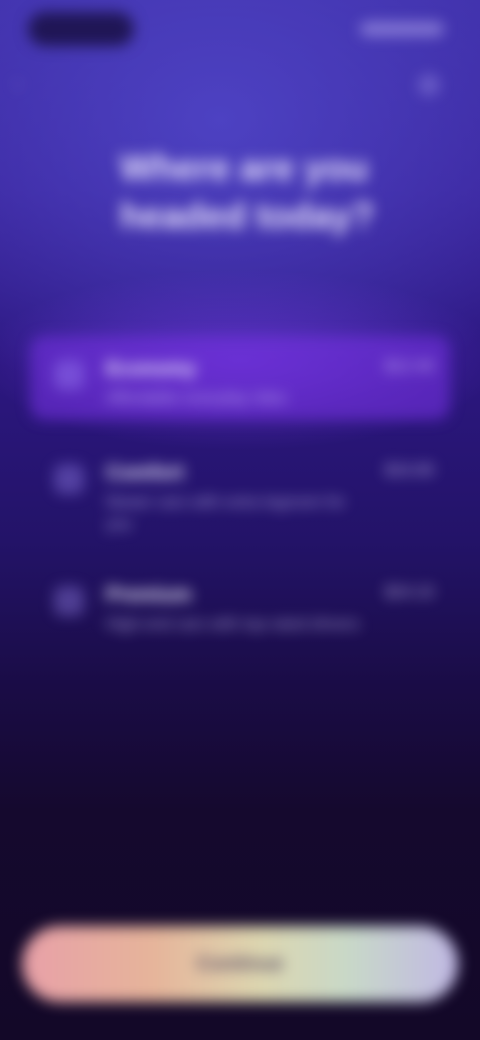 This screenshot has height=1040, width=480. What do you see at coordinates (197, 398) in the screenshot?
I see `option-description: Affordable everyday rides` at bounding box center [197, 398].